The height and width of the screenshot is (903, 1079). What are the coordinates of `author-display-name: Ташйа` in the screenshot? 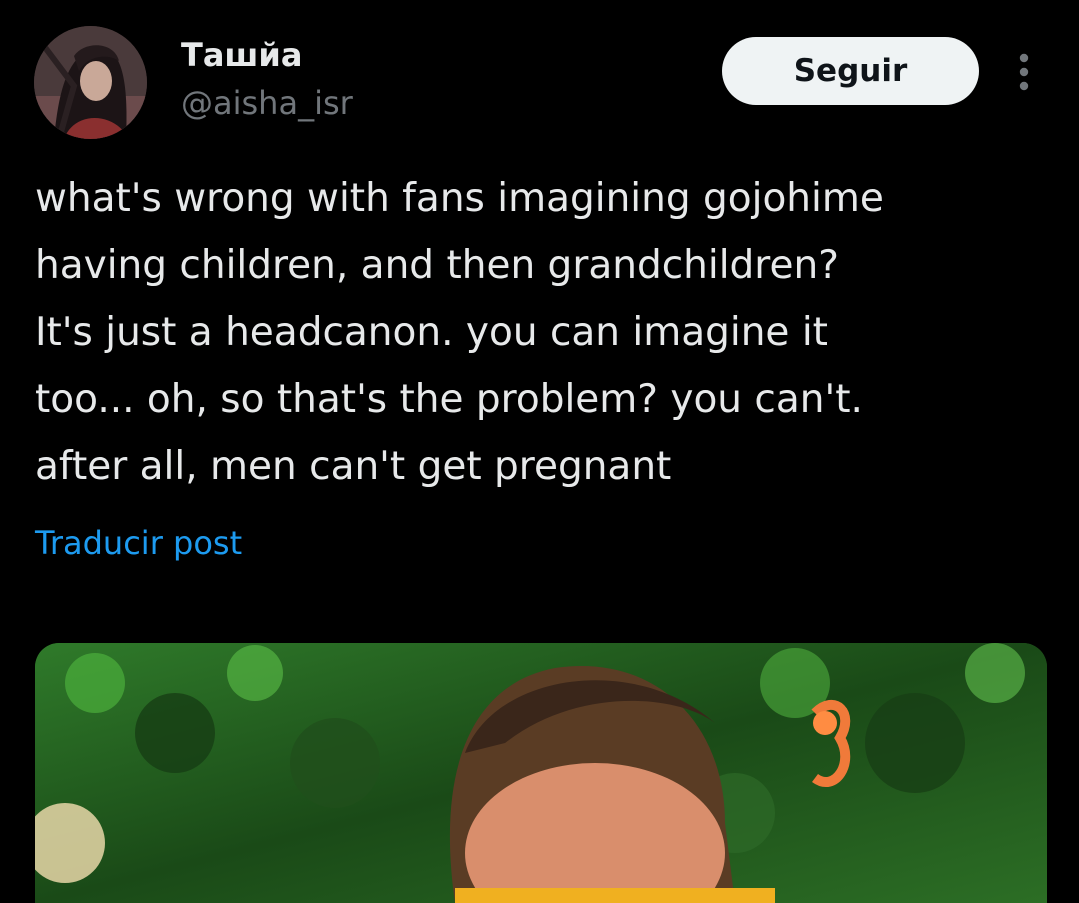 It's located at (241, 55).